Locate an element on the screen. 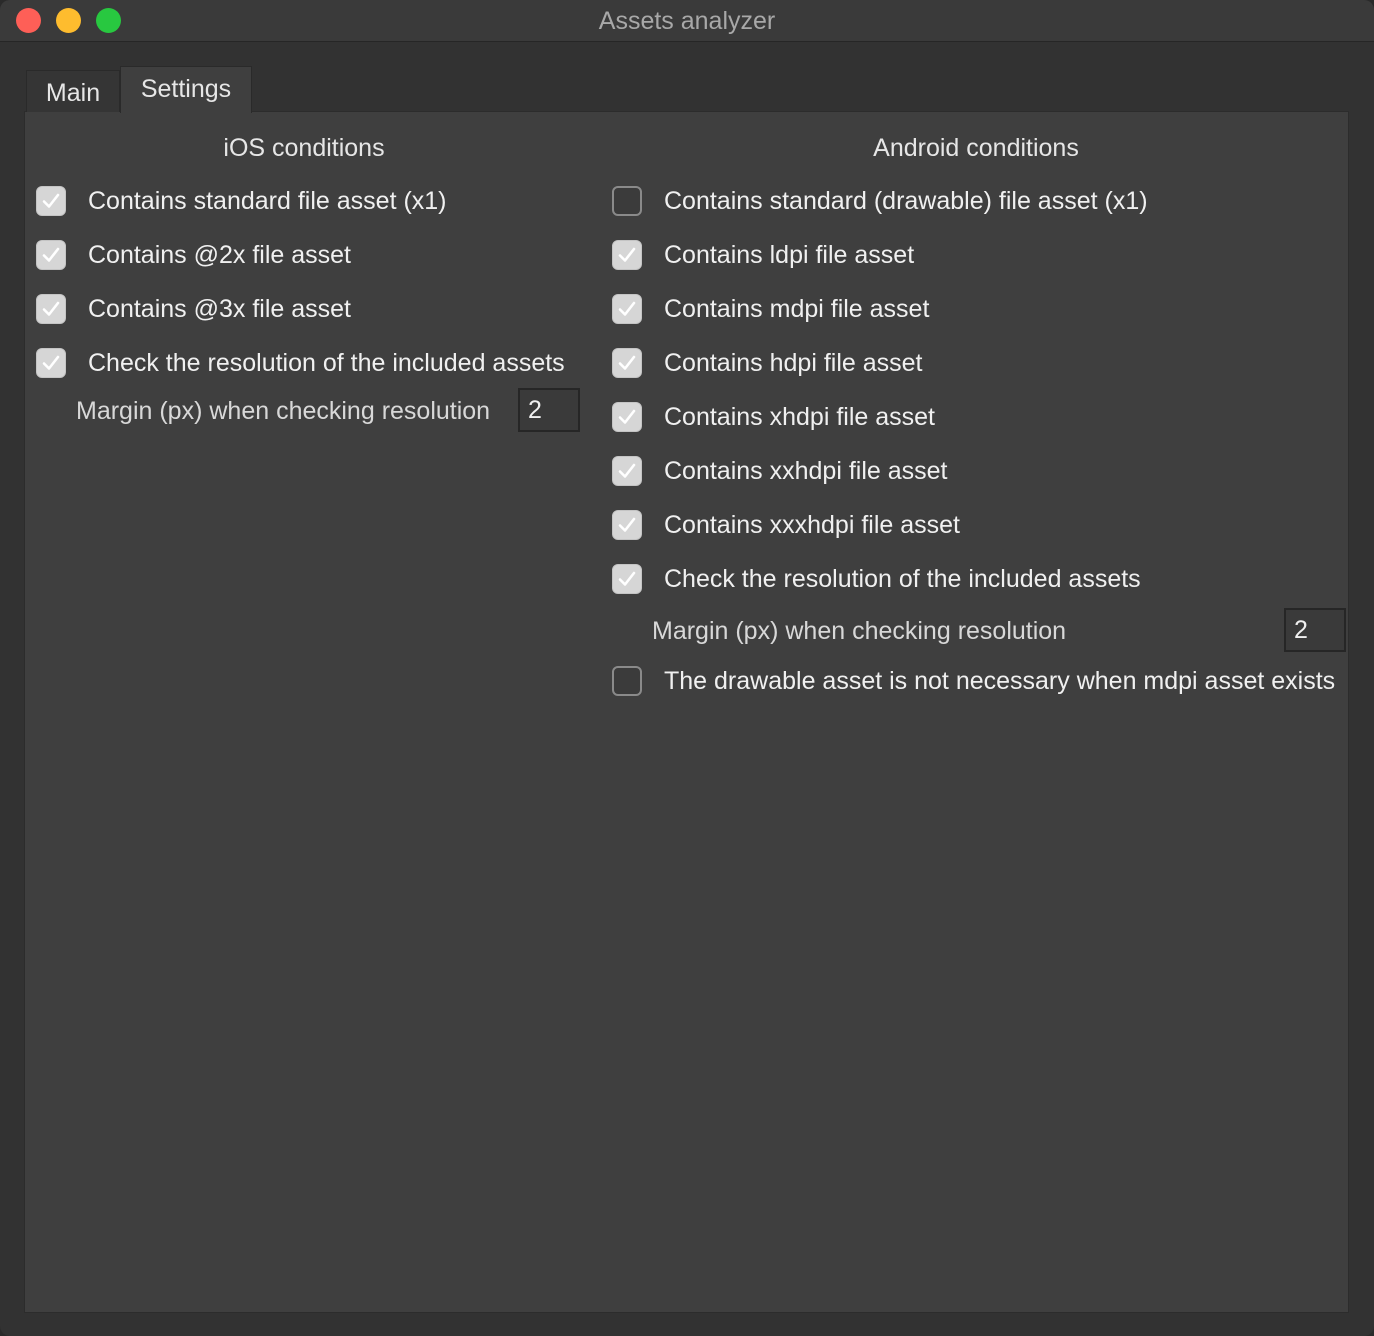  option-label: Contains @2x file asset is located at coordinates (220, 254).